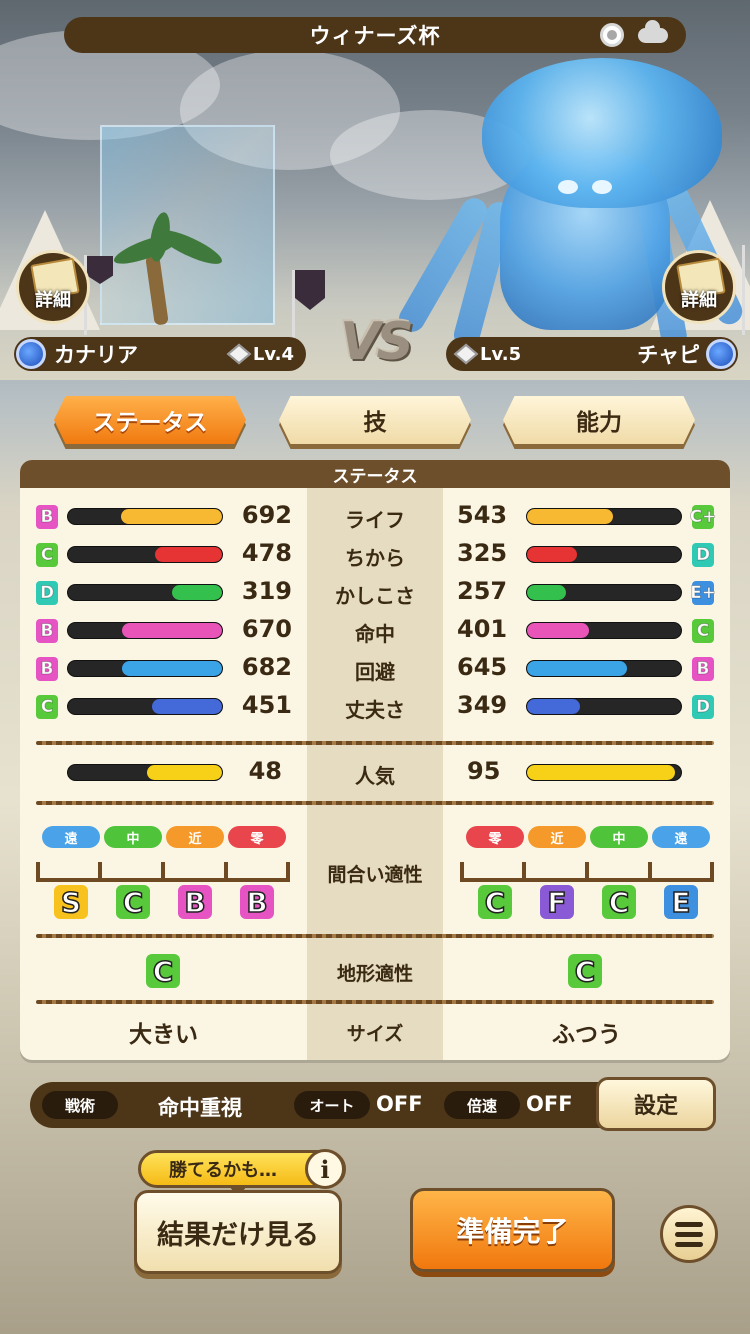 Image resolution: width=750 pixels, height=1334 pixels. What do you see at coordinates (200, 1107) in the screenshot?
I see `tactics-value: 命中重視` at bounding box center [200, 1107].